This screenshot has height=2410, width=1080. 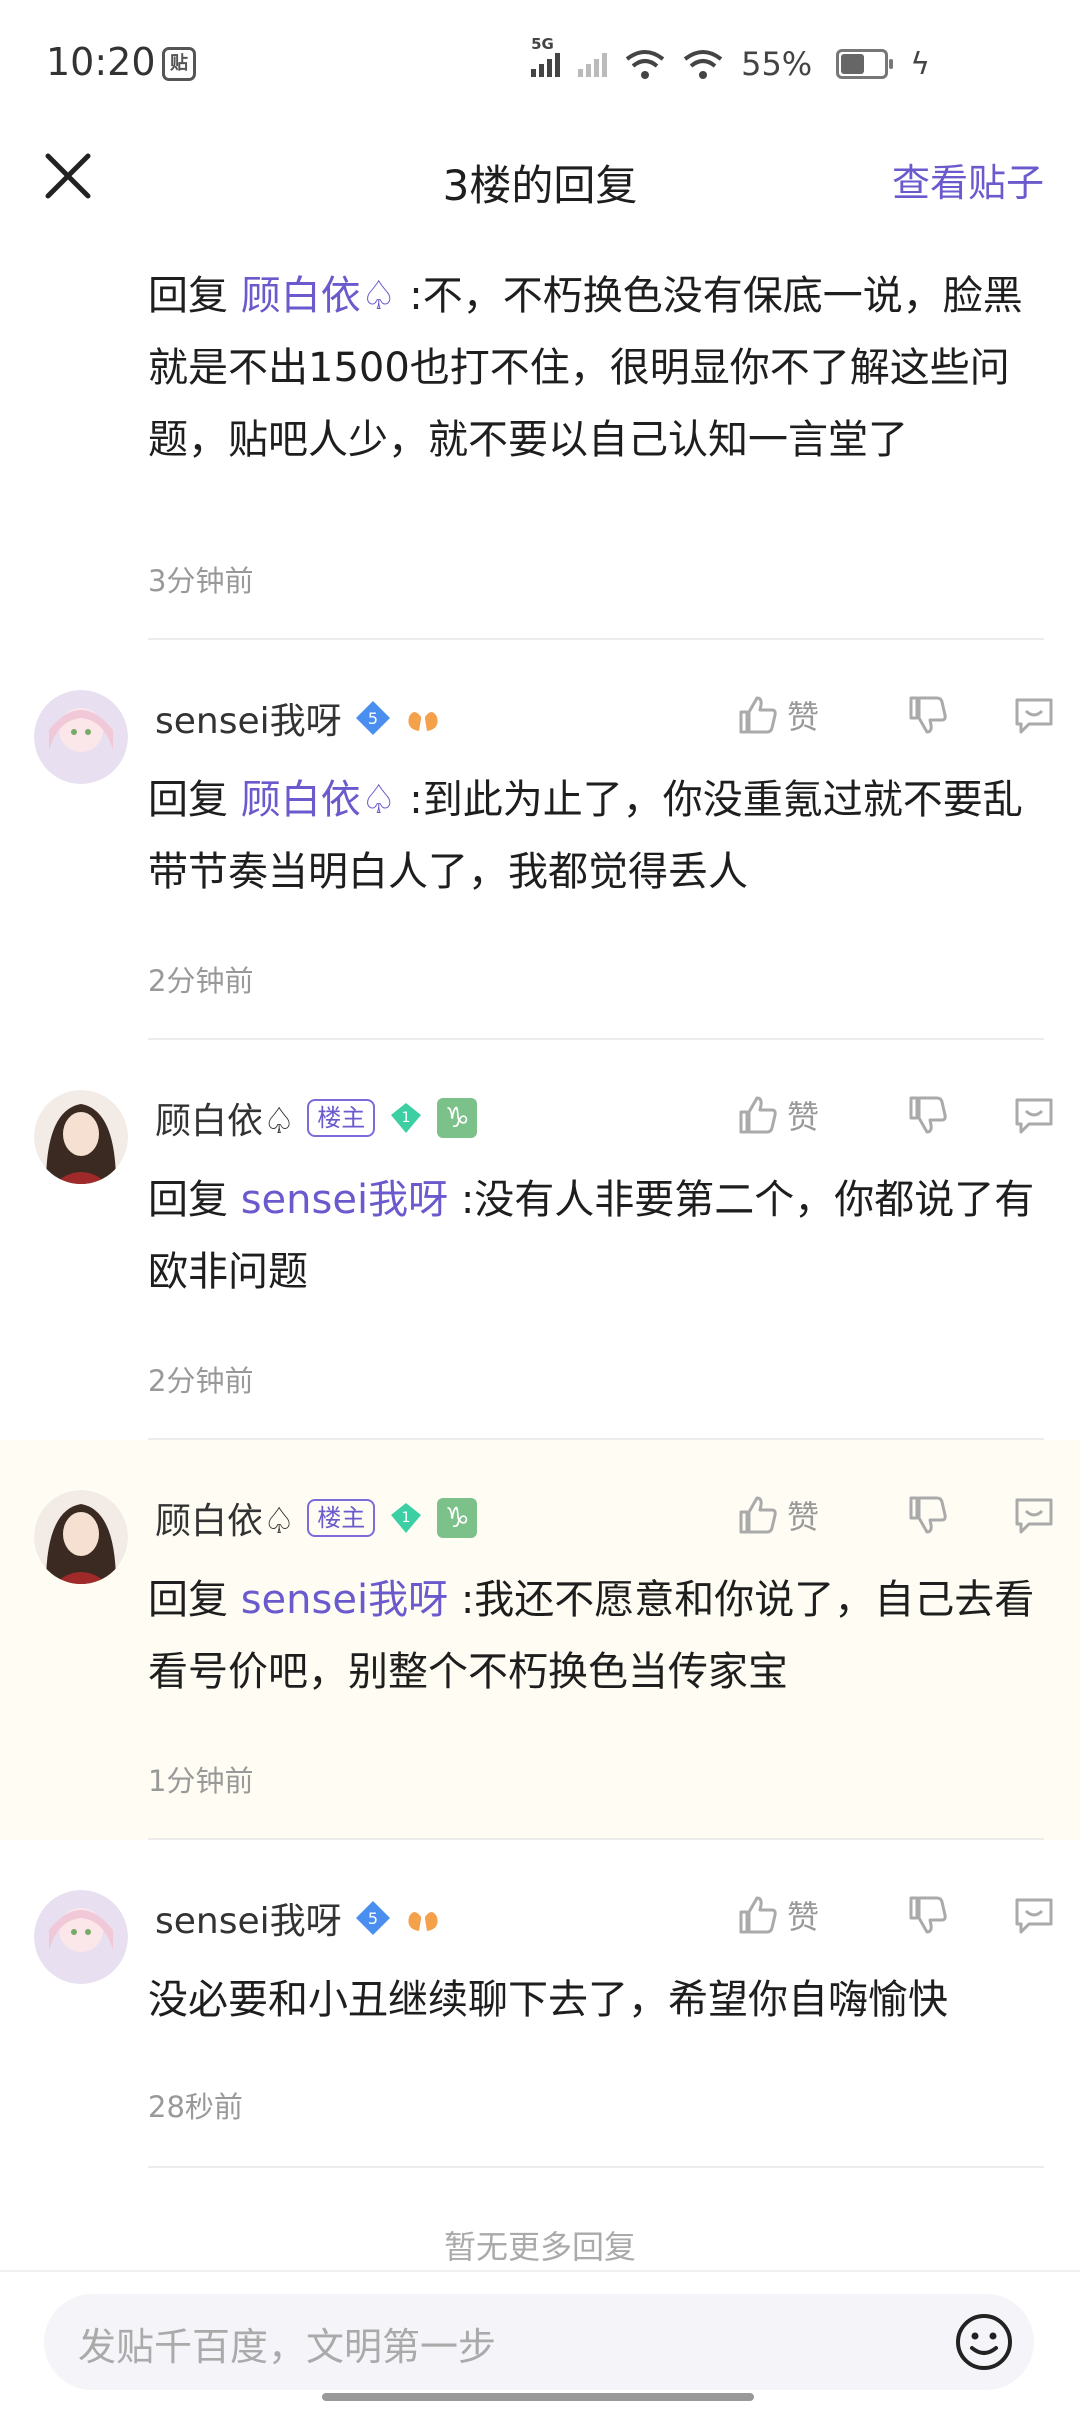 I want to click on status-time: 10:20, so click(x=101, y=62).